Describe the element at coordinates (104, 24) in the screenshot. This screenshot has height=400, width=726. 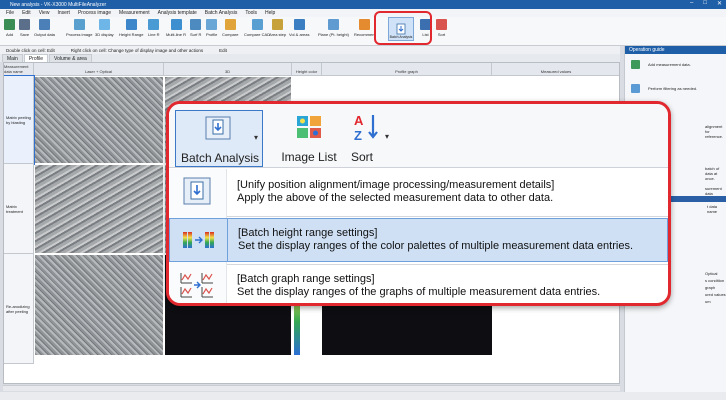
I see `3d-icon` at that location.